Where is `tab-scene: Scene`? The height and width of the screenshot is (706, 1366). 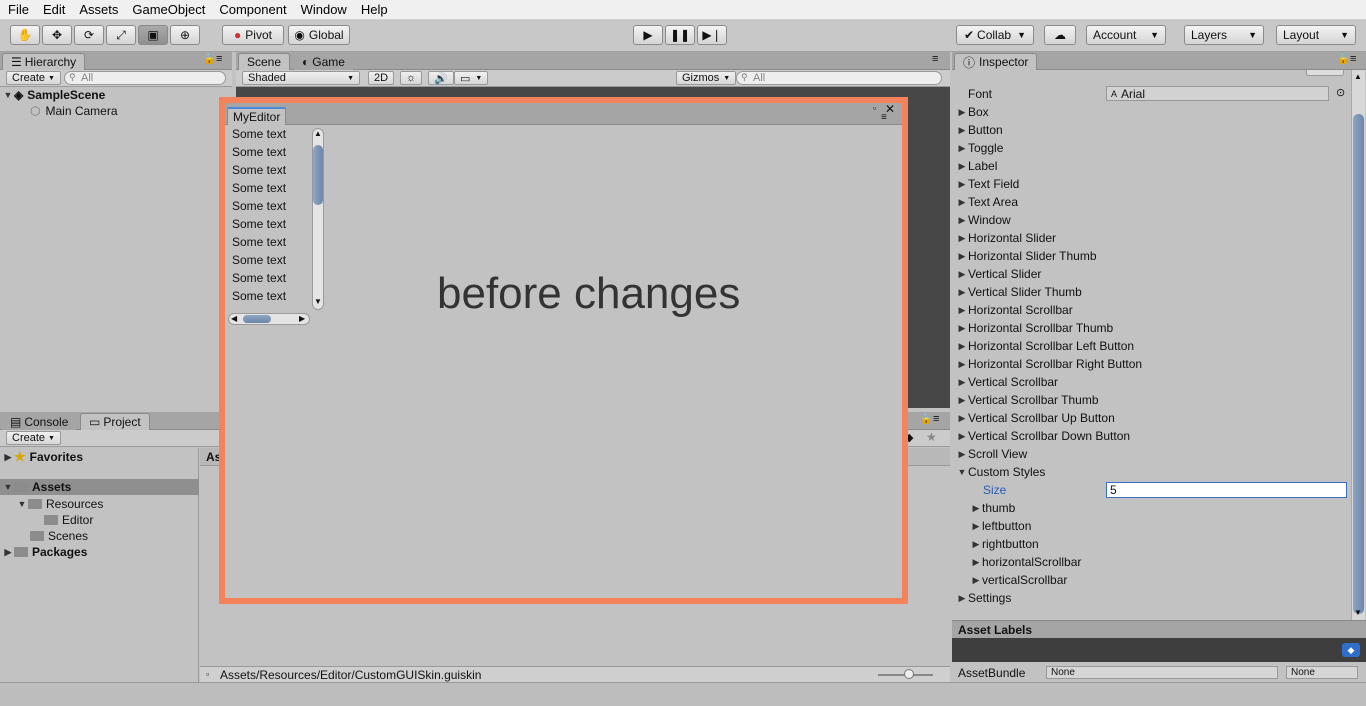
tab-scene: Scene is located at coordinates (264, 61).